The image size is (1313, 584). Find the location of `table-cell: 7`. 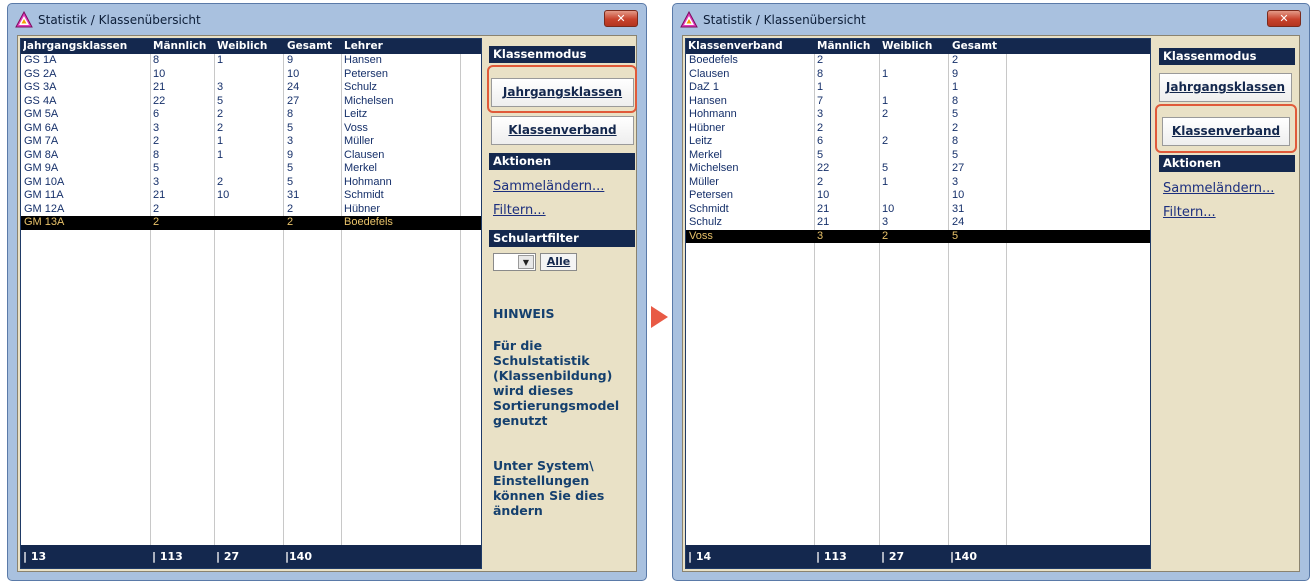

table-cell: 7 is located at coordinates (820, 100).